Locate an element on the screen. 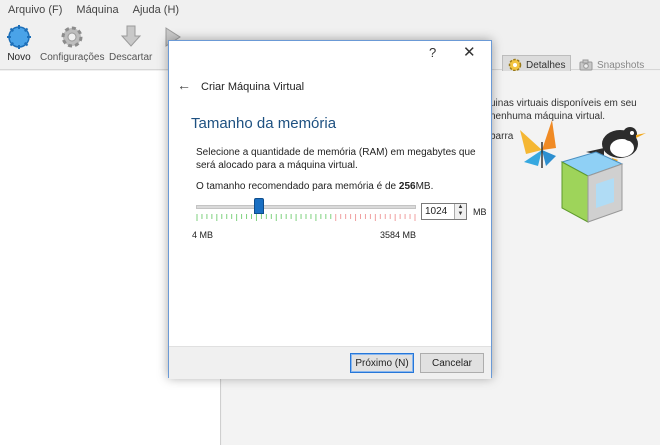 Image resolution: width=660 pixels, height=445 pixels. spin-up-icon: ▲ is located at coordinates (460, 207).